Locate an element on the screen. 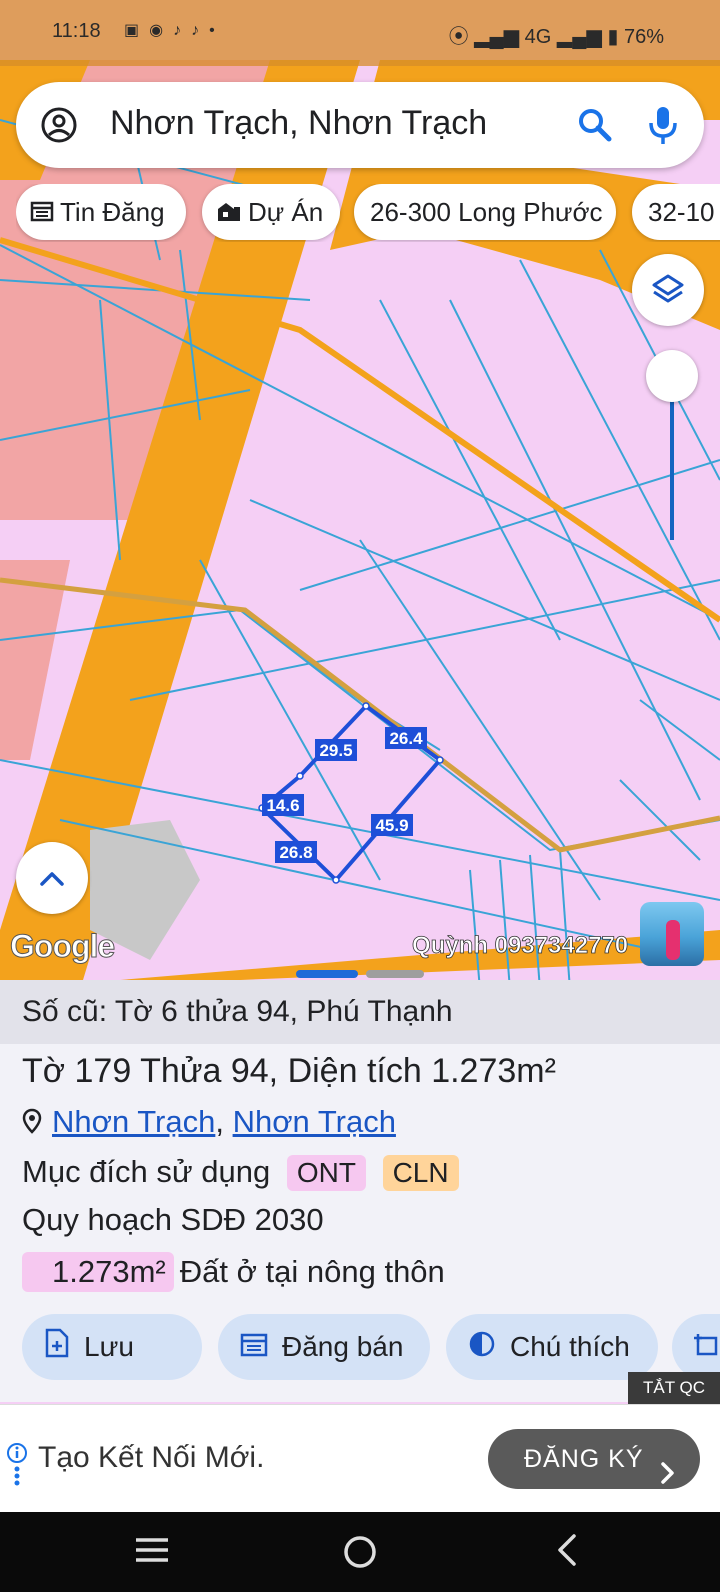  search-bar: Nhơn Trạch, Nhơn Trạch is located at coordinates (360, 125).